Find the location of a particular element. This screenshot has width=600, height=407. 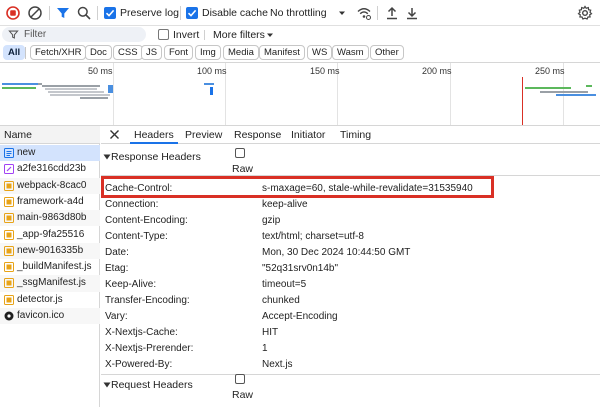

header-value: chunked is located at coordinates (281, 300).